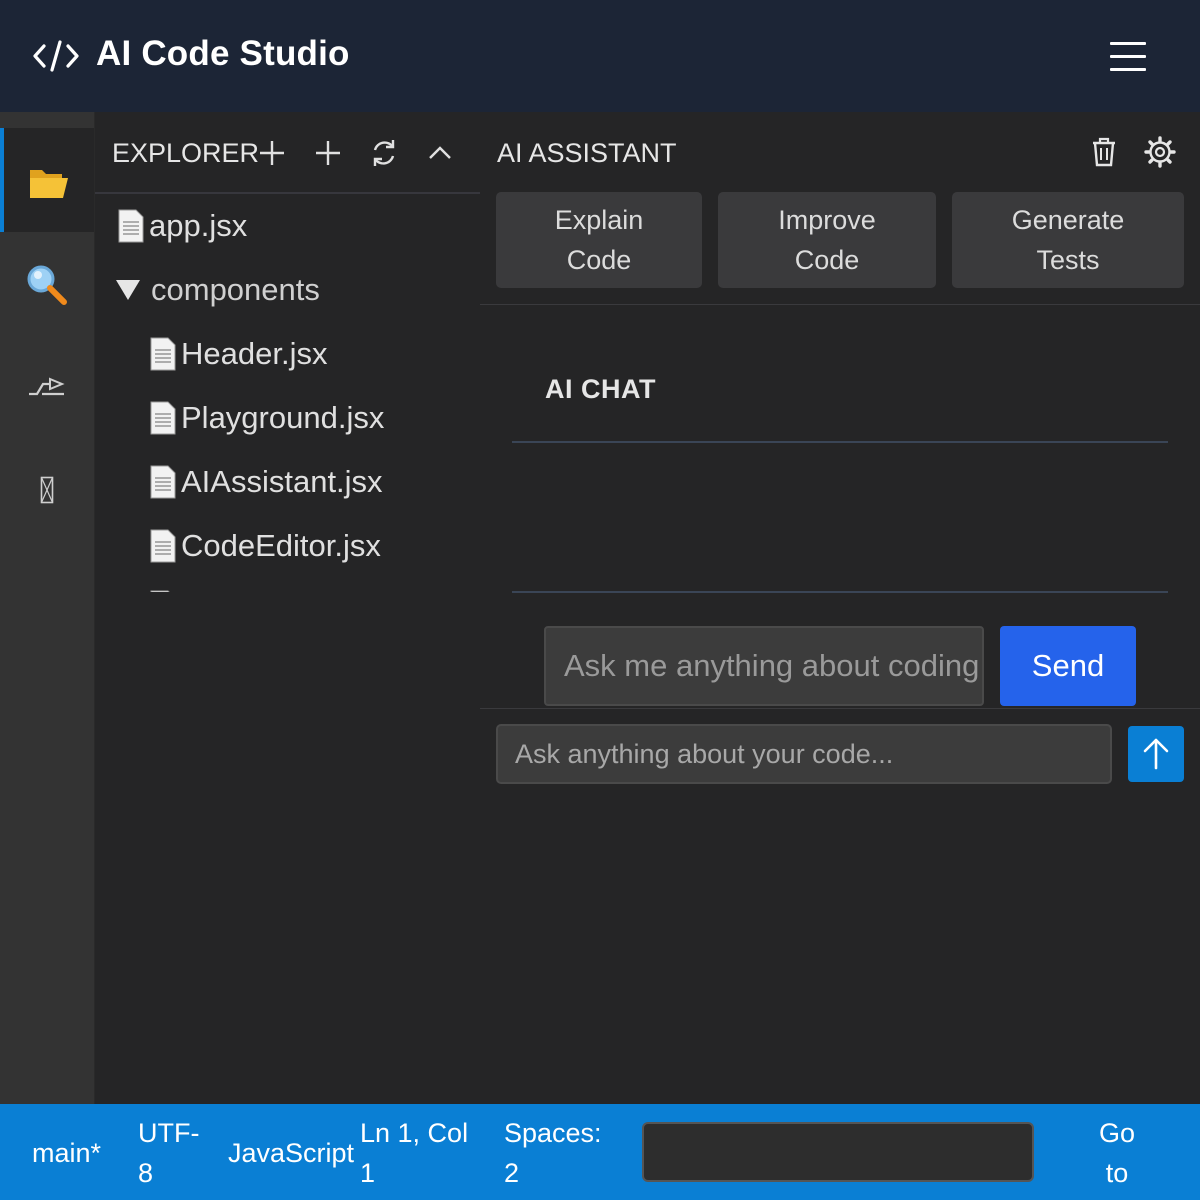  I want to click on trash-icon, so click(1104, 152).